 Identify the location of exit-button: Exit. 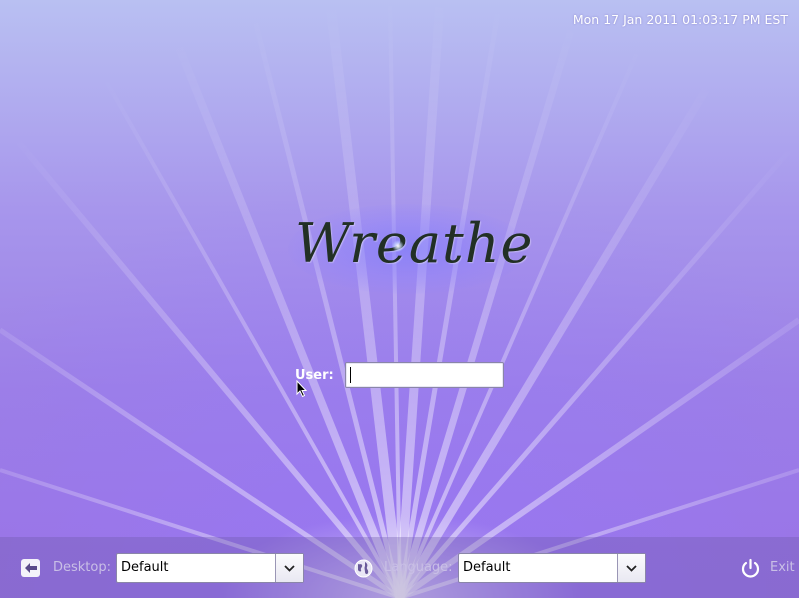
(782, 567).